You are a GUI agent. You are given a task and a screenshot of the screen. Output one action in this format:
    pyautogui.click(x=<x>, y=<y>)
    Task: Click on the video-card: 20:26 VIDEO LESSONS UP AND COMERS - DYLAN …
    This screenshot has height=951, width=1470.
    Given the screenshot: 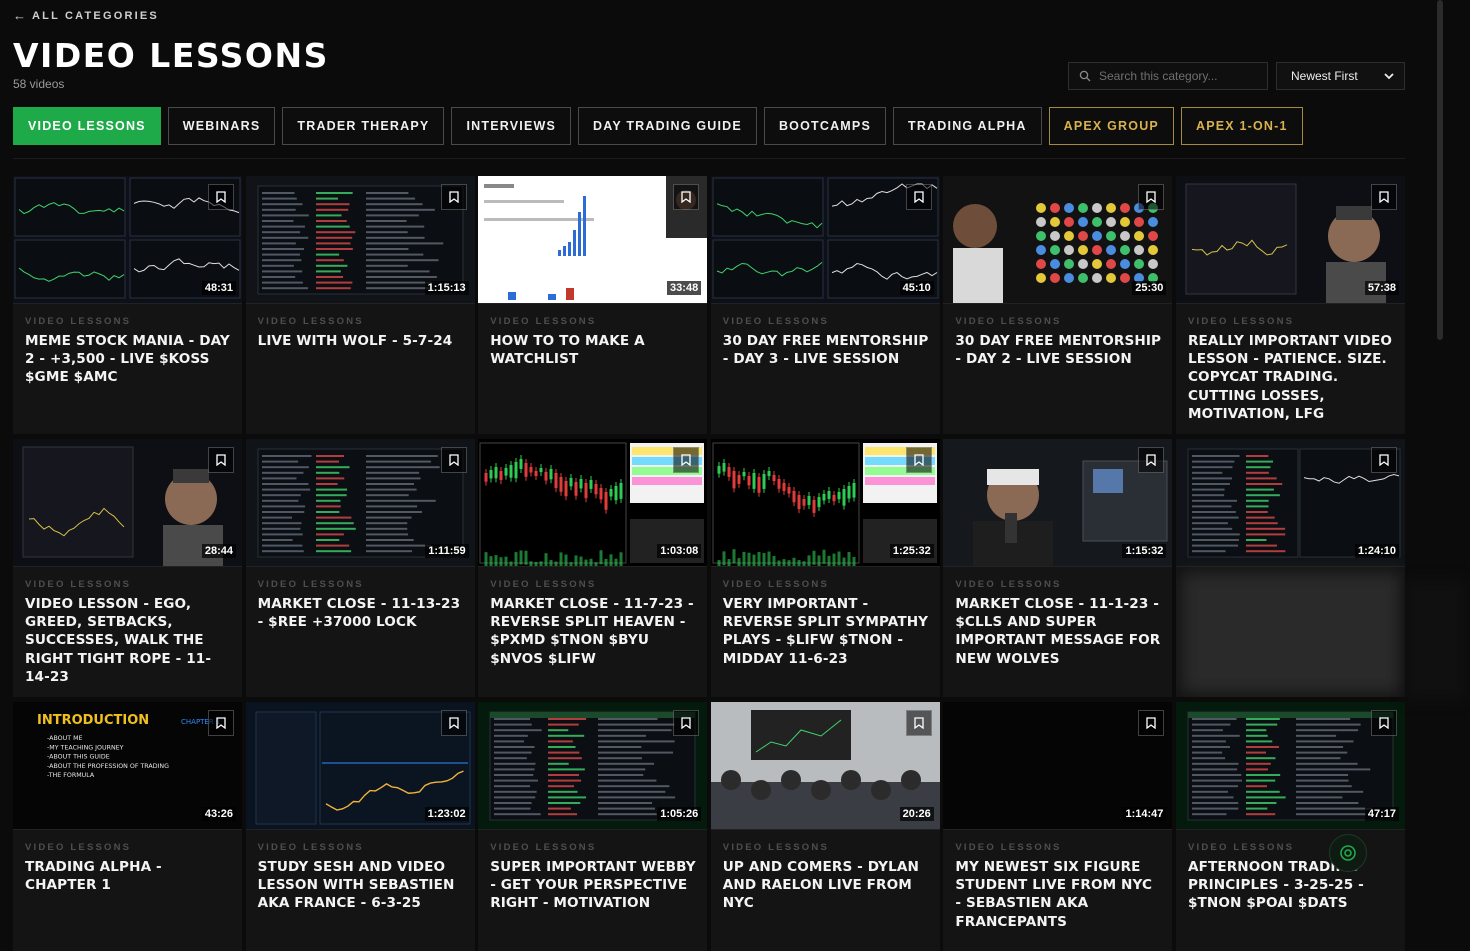 What is the action you would take?
    pyautogui.click(x=825, y=826)
    